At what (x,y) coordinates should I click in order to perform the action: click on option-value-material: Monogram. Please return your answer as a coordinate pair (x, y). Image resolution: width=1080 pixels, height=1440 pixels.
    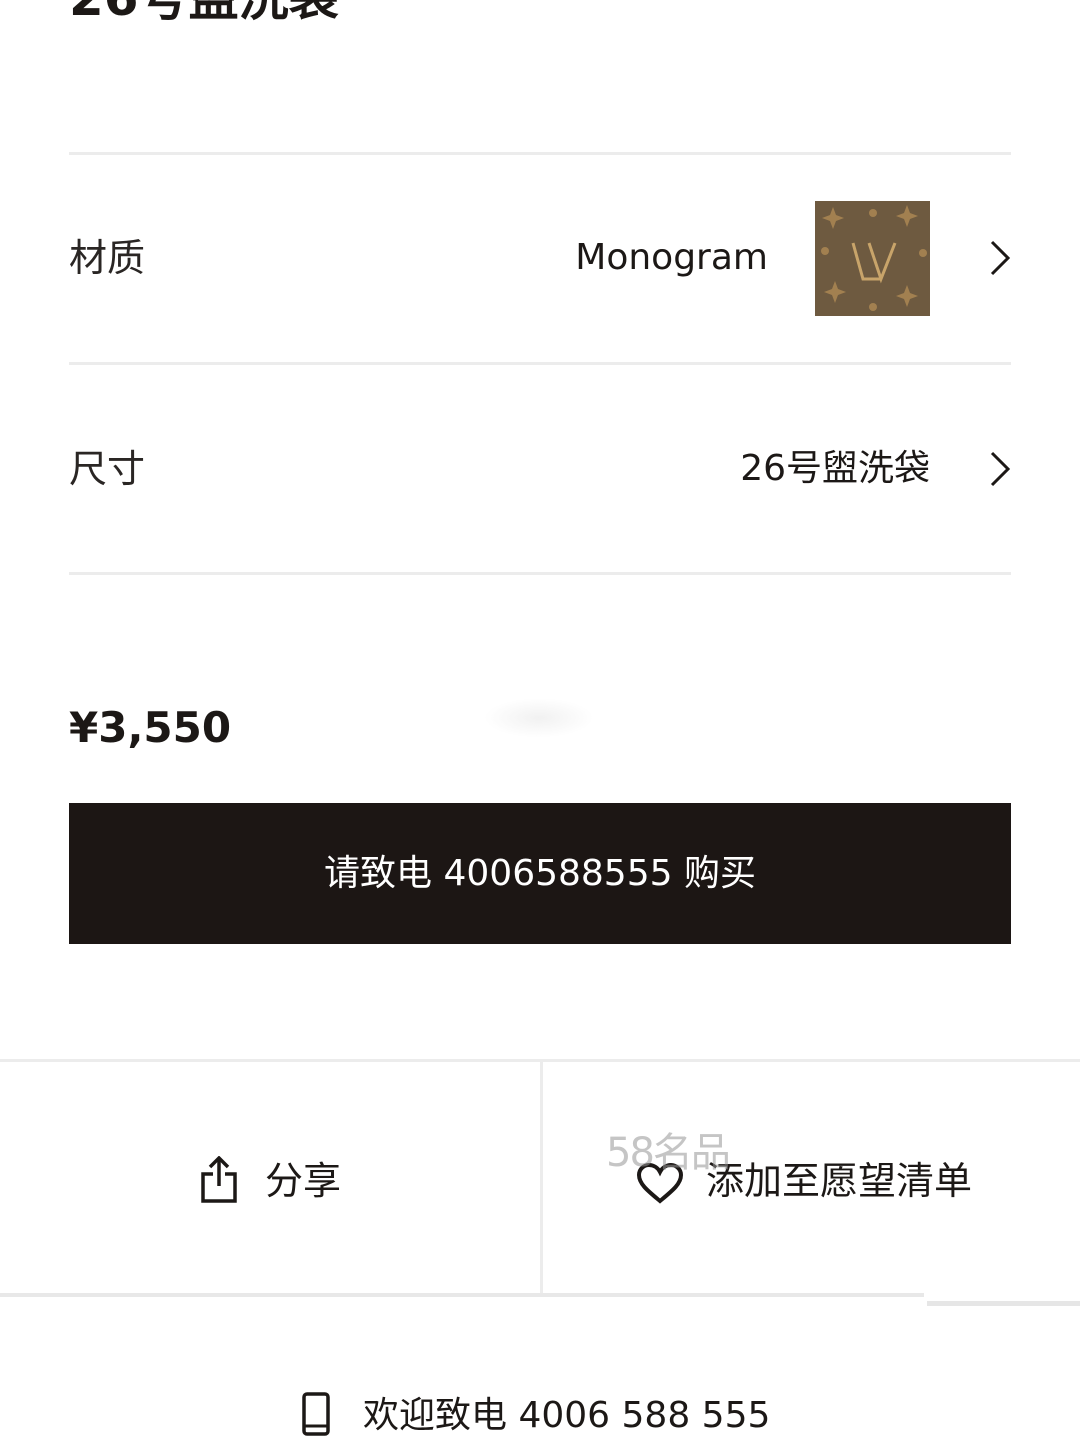
    Looking at the image, I should click on (671, 257).